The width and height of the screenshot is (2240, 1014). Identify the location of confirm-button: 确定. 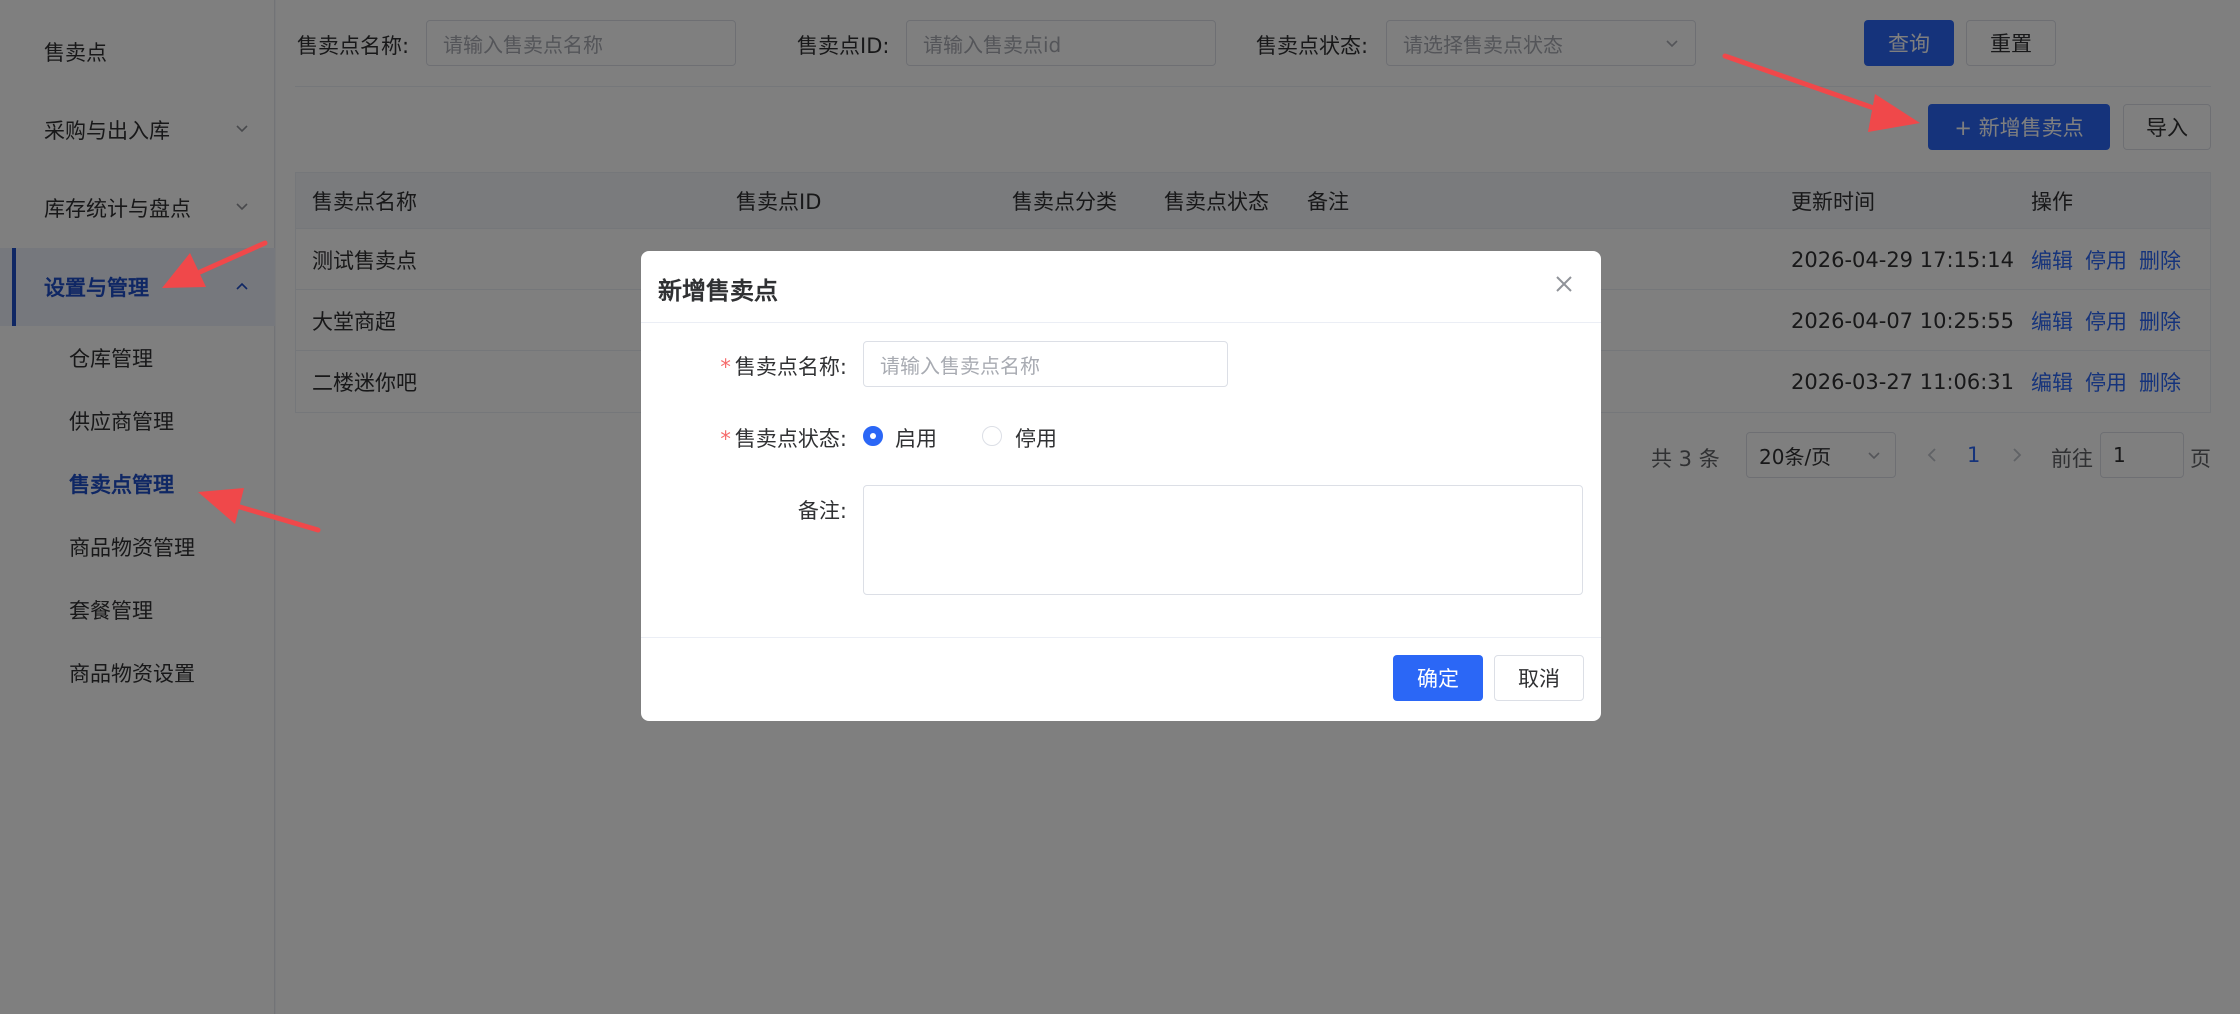
(1438, 678).